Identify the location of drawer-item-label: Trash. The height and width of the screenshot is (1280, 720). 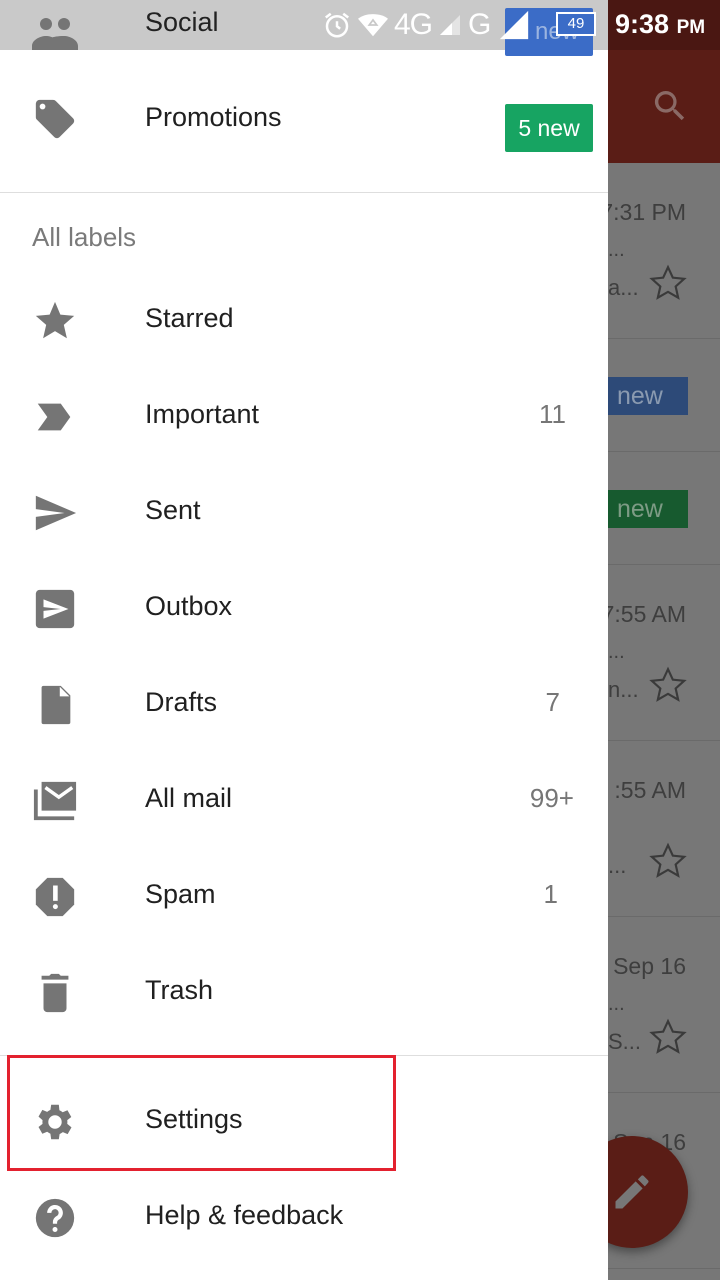
(179, 990).